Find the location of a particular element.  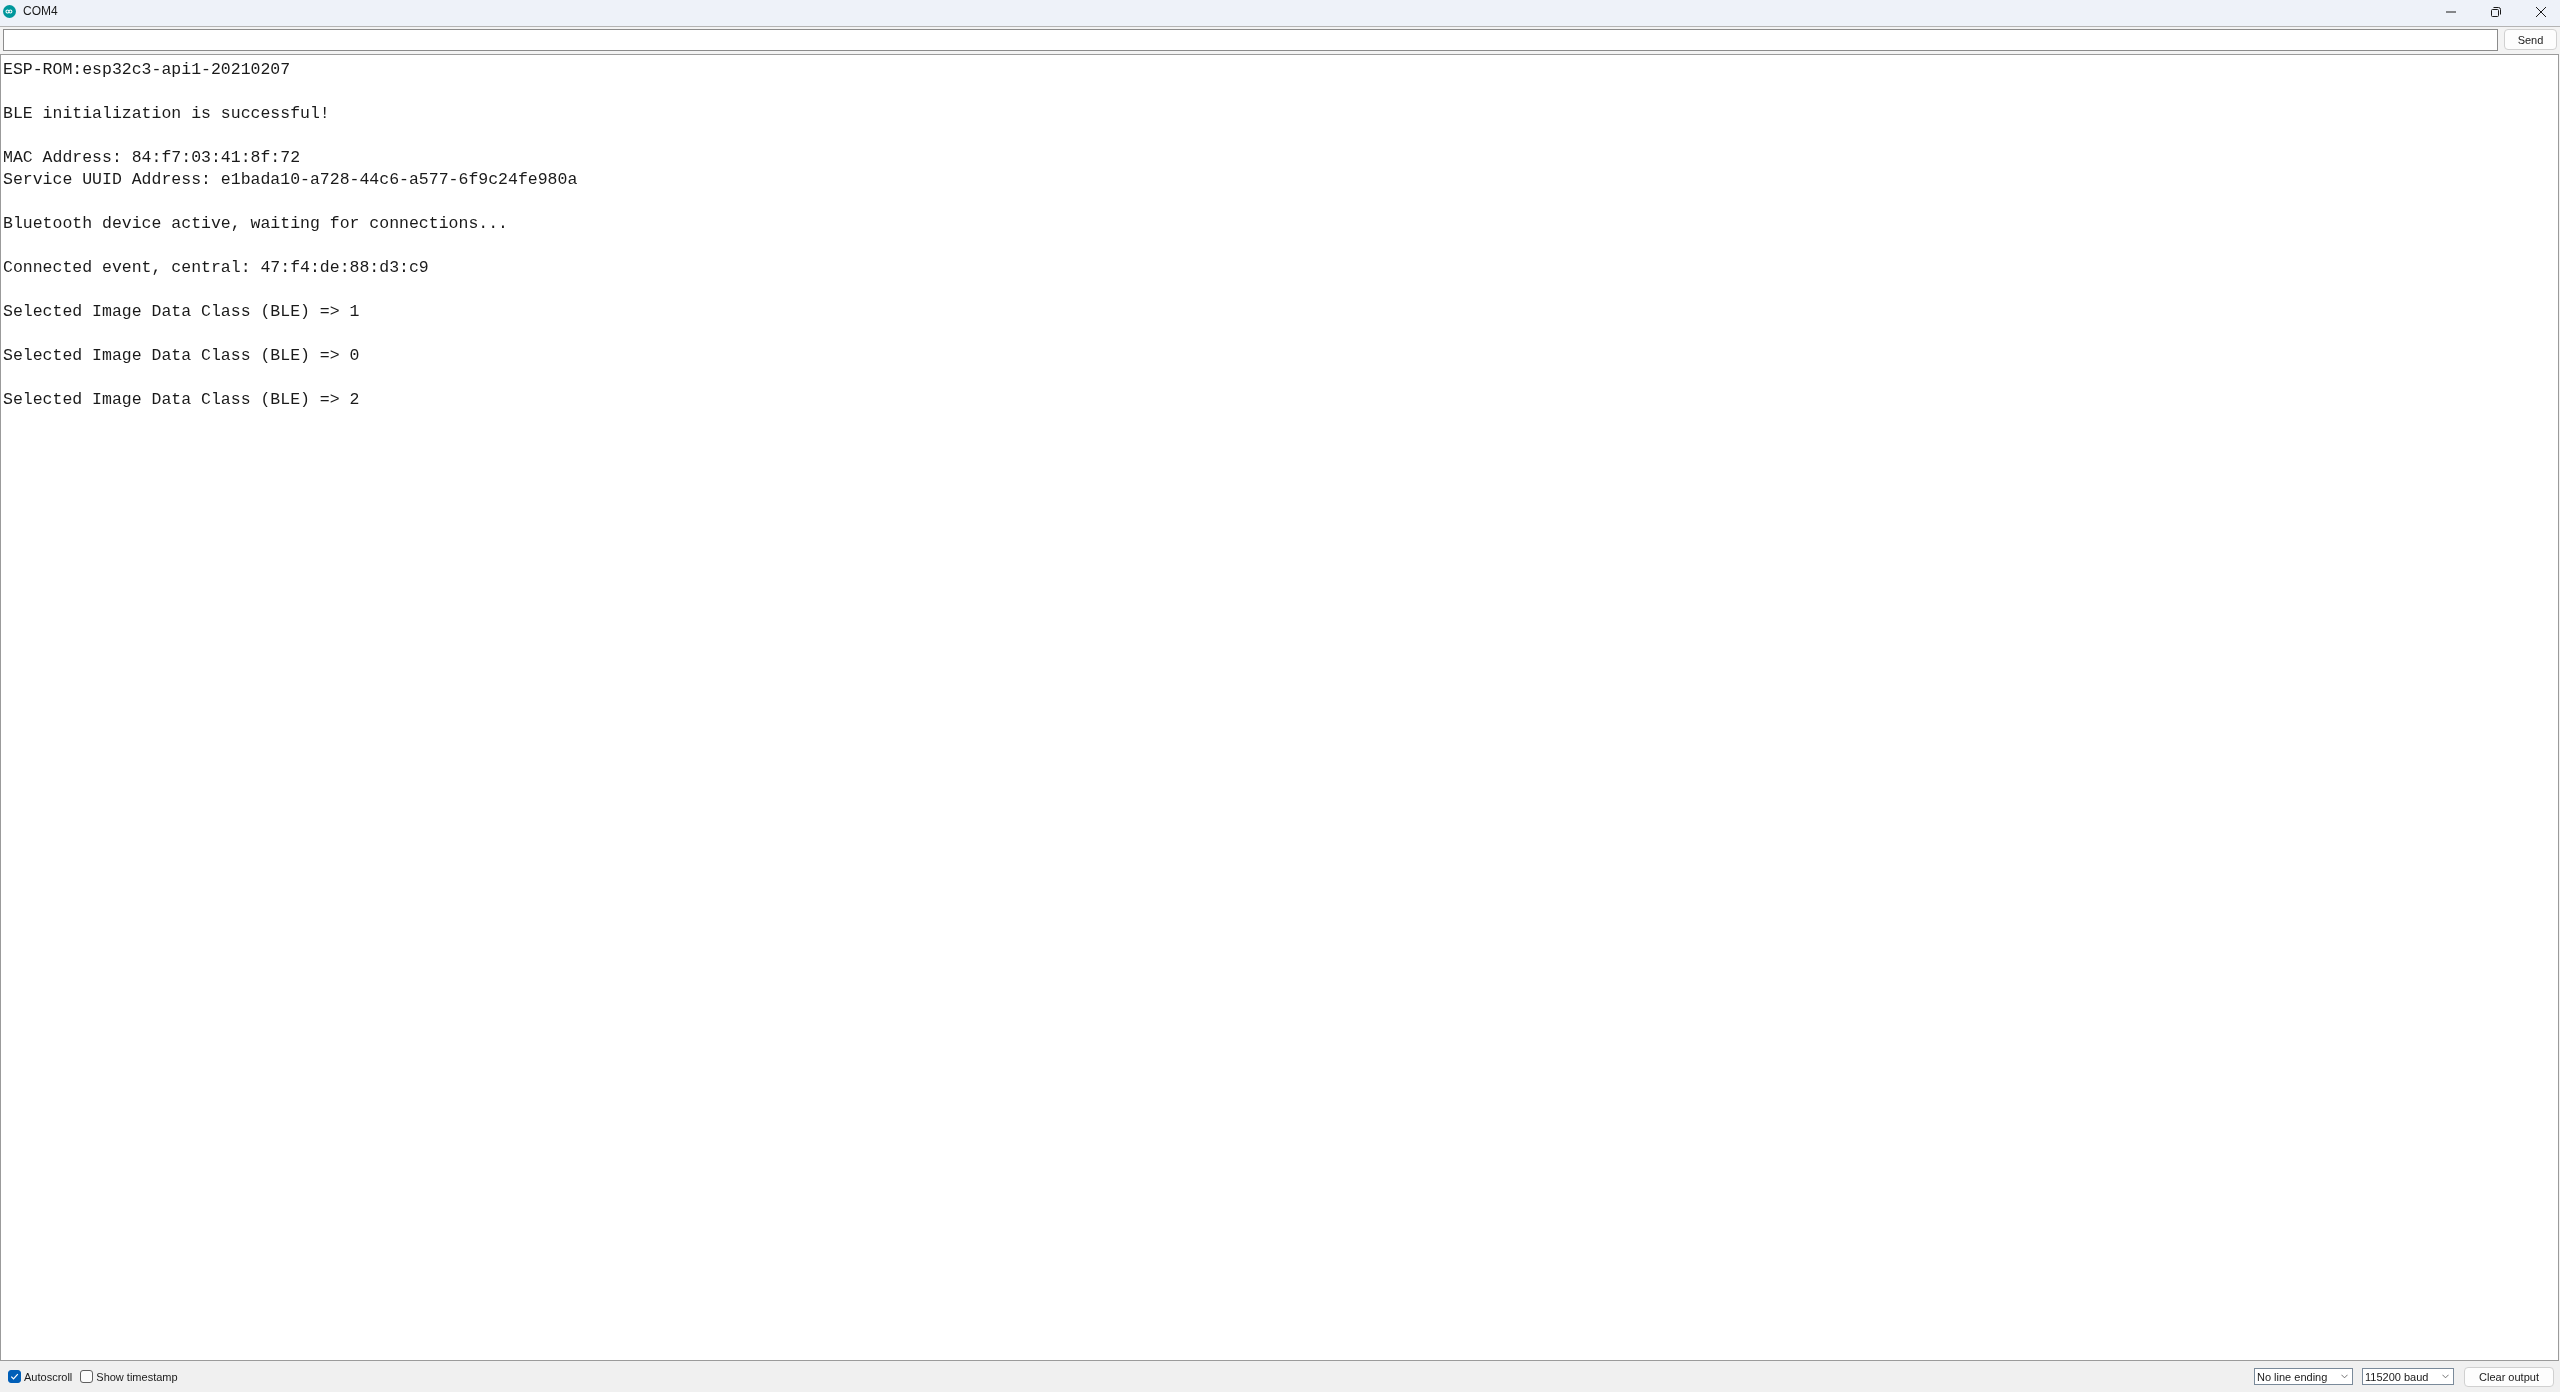

output-line: ESP-ROM:esp32c3-api1-20210207 is located at coordinates (147, 70).